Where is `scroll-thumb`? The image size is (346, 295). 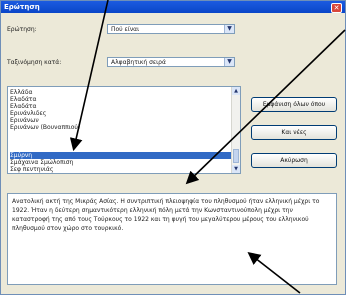
scroll-thumb is located at coordinates (236, 156).